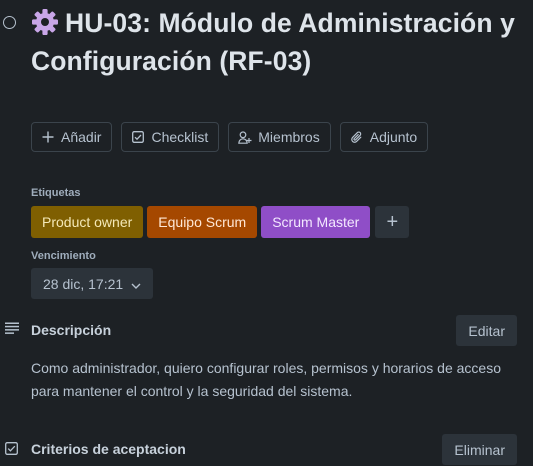  What do you see at coordinates (479, 449) in the screenshot?
I see `delete-checklist-button: Eliminar` at bounding box center [479, 449].